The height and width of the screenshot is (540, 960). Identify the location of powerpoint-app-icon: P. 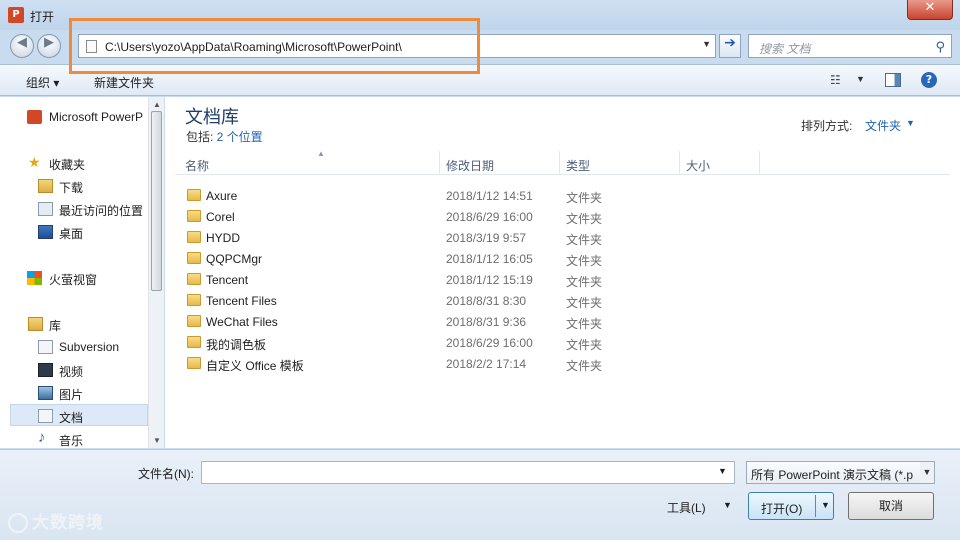
(16, 15).